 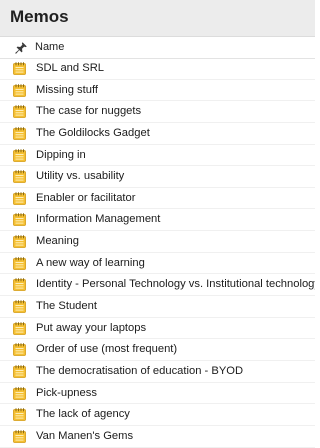 I want to click on list-item: Enabler or facilitator, so click(x=157, y=199).